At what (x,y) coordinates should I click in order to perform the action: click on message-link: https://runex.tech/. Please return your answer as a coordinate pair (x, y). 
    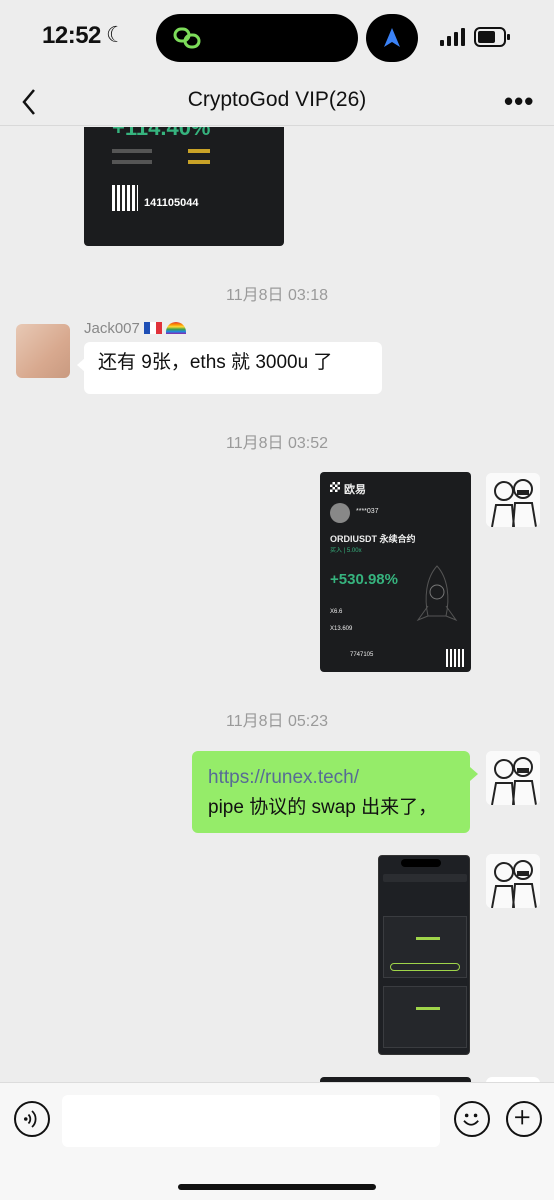
    Looking at the image, I should click on (331, 778).